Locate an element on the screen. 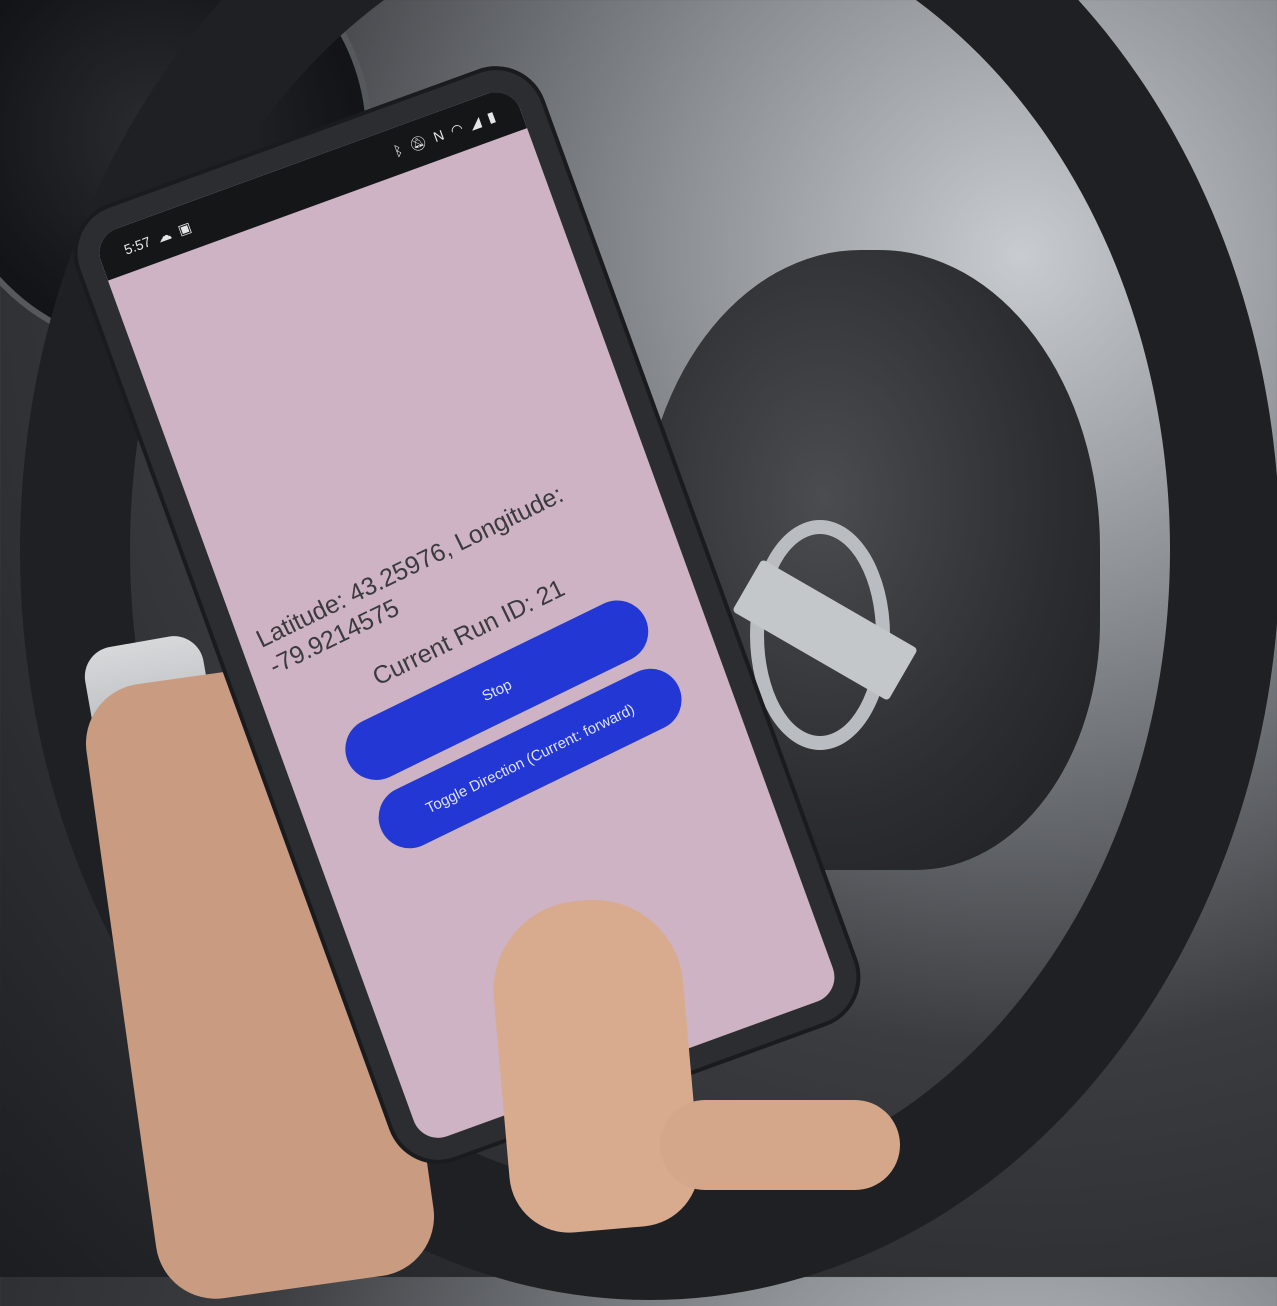  signal-icon: ◢ is located at coordinates (474, 122).